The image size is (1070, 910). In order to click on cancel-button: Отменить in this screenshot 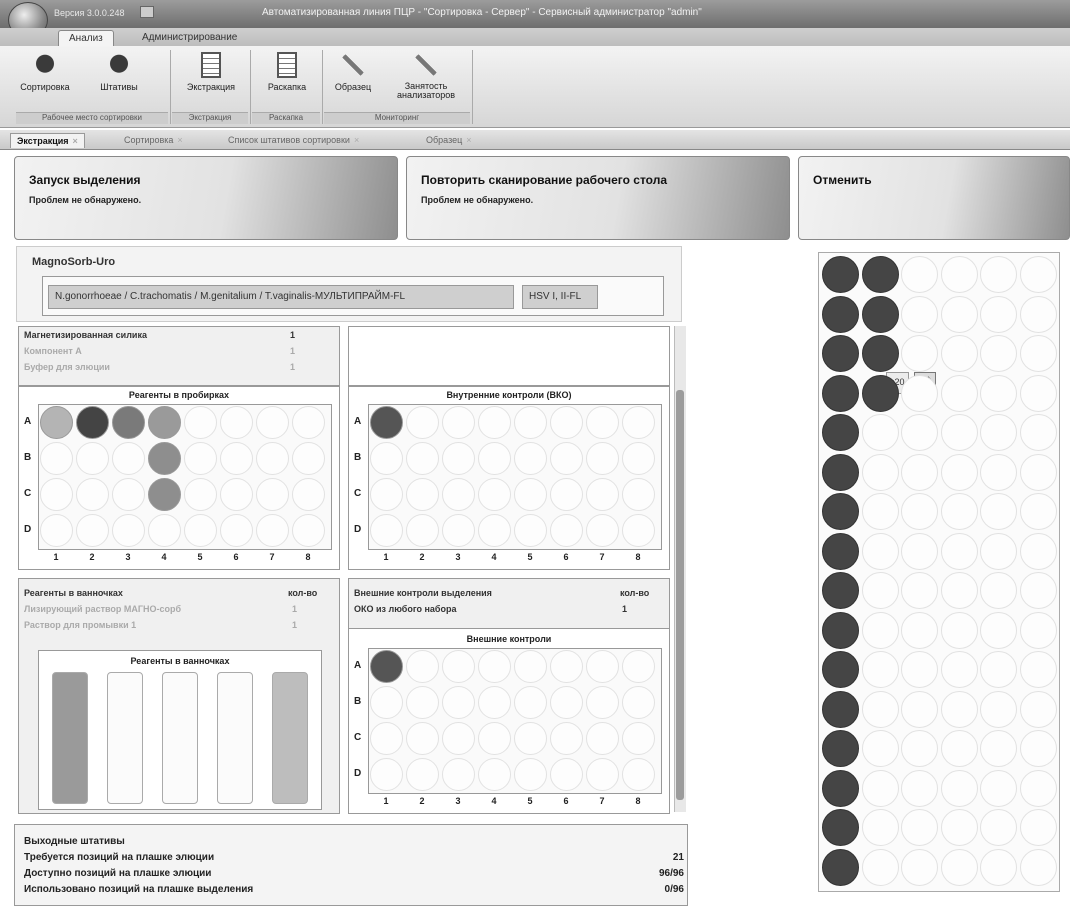, I will do `click(934, 198)`.